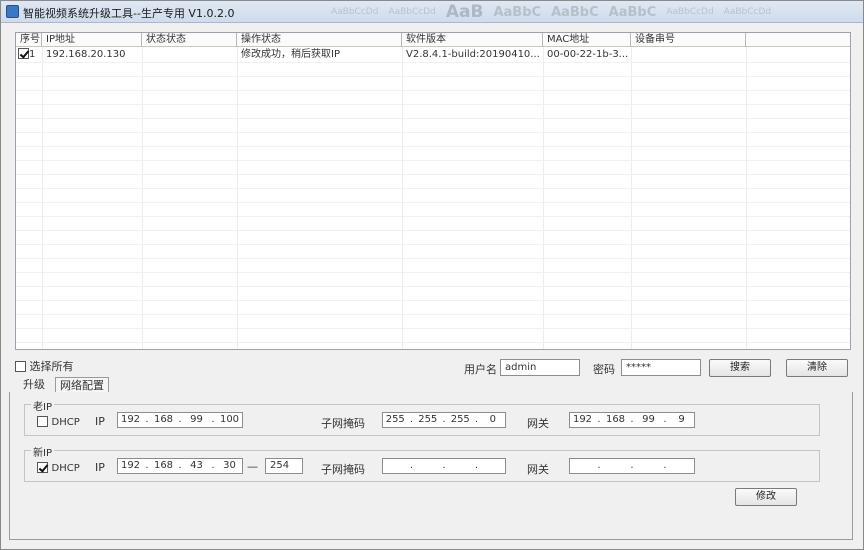  I want to click on list-header: 序号 IP地址 状态状态 操作状态 软件版本 MAC地址 设备串号, so click(433, 40).